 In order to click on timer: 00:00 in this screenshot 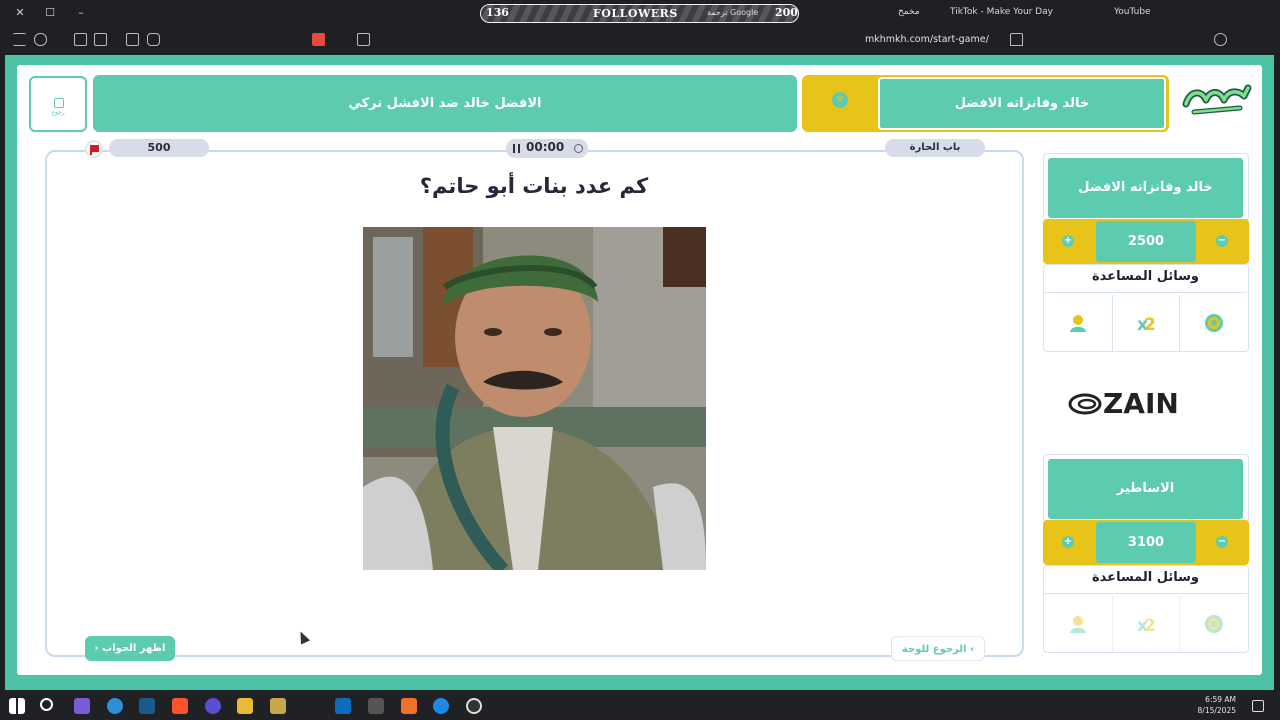, I will do `click(547, 148)`.